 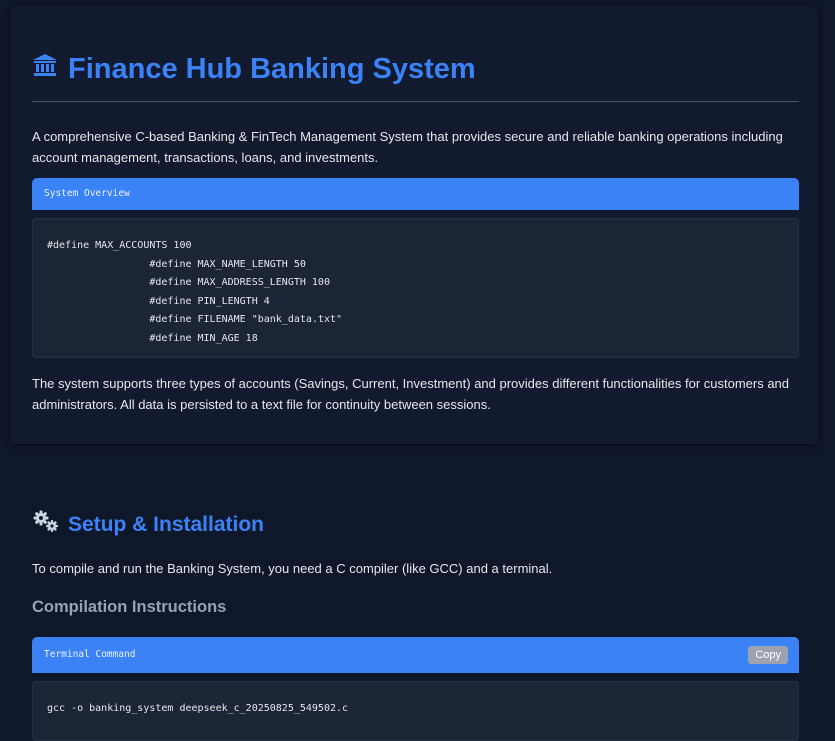 What do you see at coordinates (87, 193) in the screenshot?
I see `overview-label: System Overview` at bounding box center [87, 193].